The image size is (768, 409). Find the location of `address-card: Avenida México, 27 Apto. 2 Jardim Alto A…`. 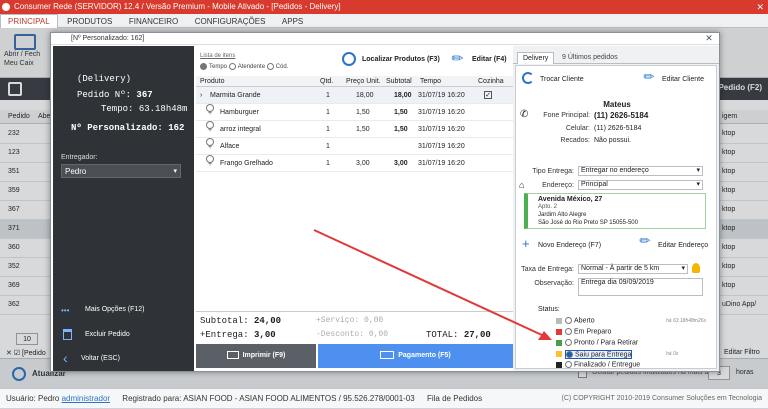

address-card: Avenida México, 27 Apto. 2 Jardim Alto A… is located at coordinates (615, 211).